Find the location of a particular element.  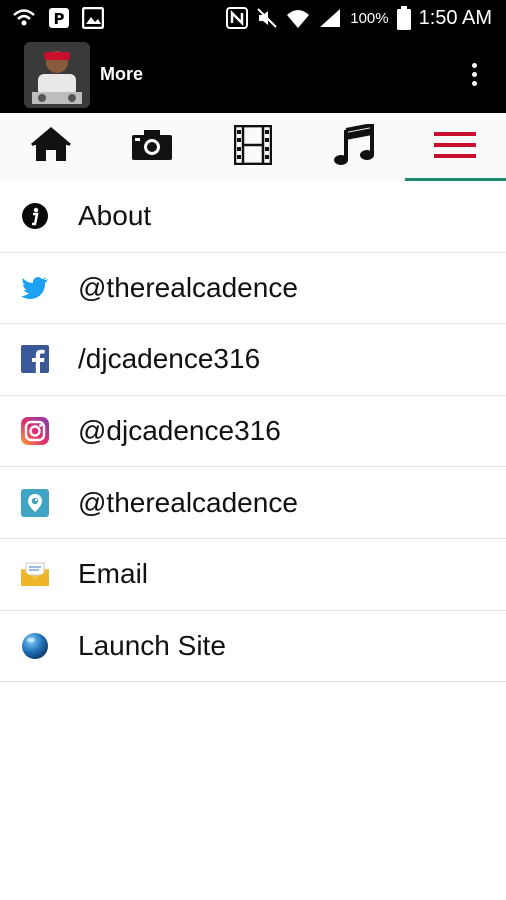

battery-percent: 100% is located at coordinates (369, 18).